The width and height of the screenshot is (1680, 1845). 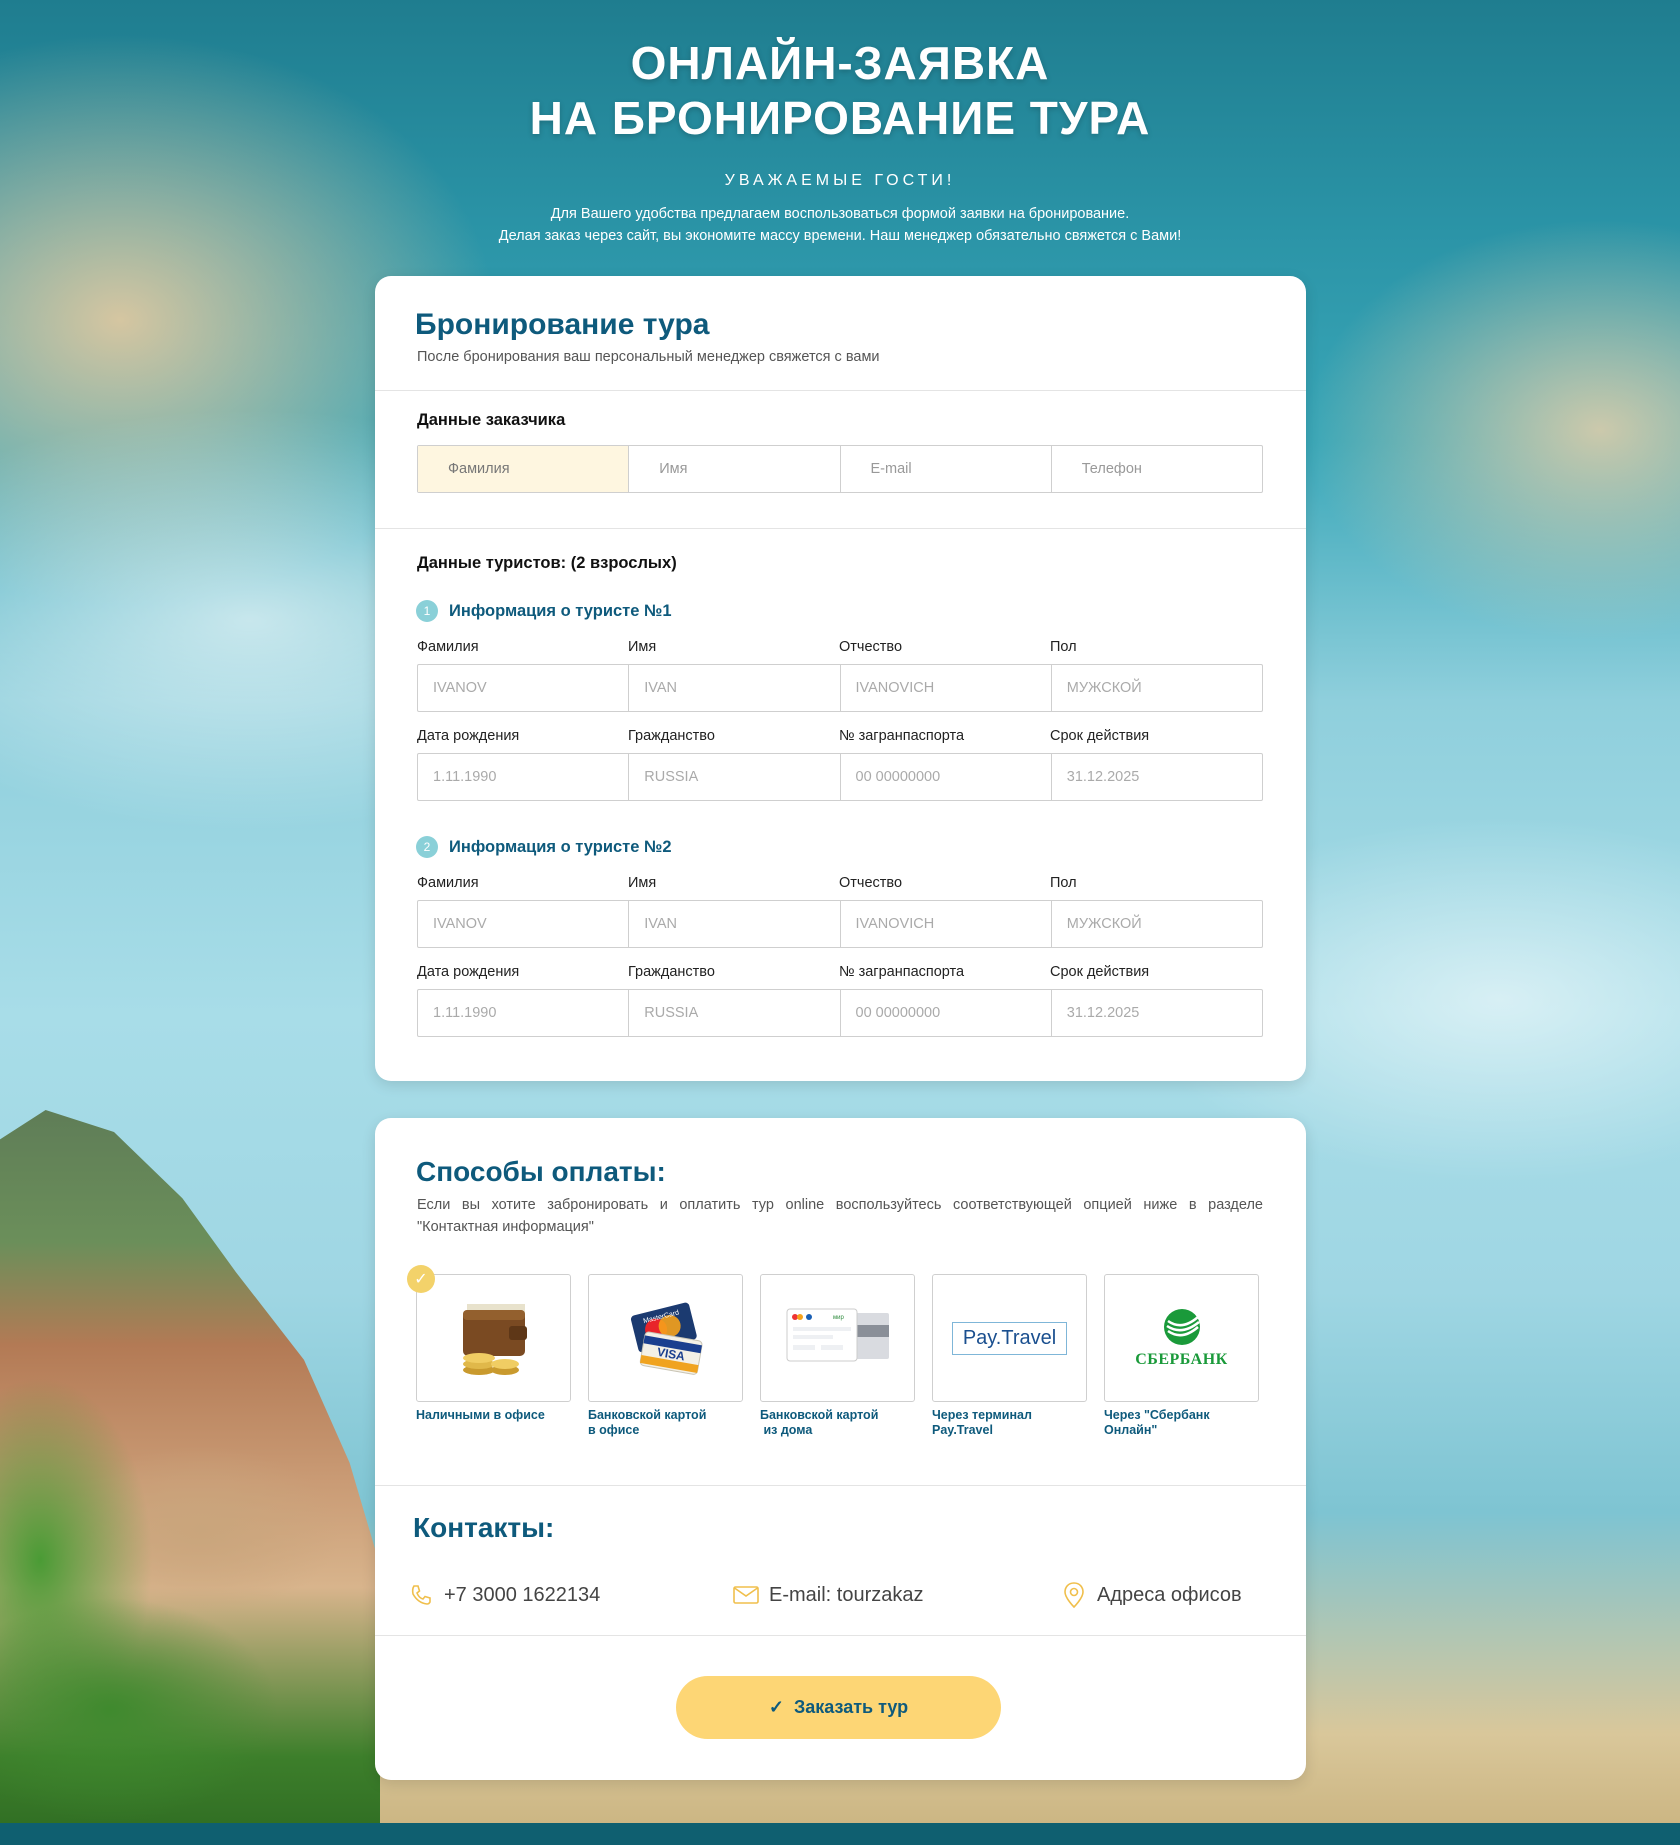 I want to click on cards-icon: MasterCard VISA, so click(x=666, y=1338).